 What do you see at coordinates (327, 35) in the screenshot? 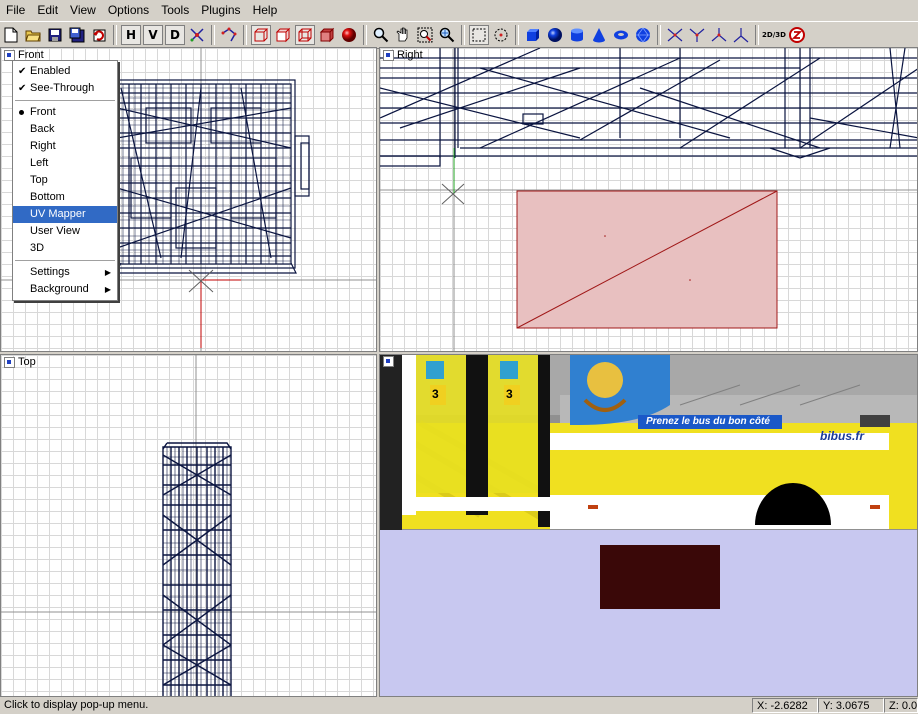
I see `cube-solid-icon` at bounding box center [327, 35].